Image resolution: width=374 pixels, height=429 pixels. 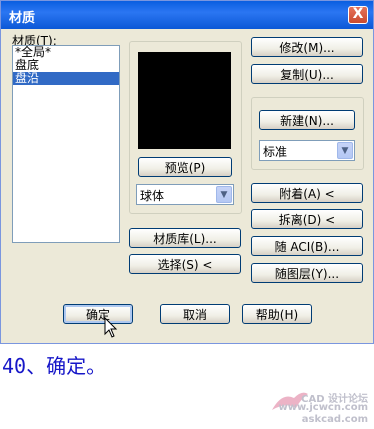 What do you see at coordinates (111, 327) in the screenshot?
I see `mouse-cursor-icon` at bounding box center [111, 327].